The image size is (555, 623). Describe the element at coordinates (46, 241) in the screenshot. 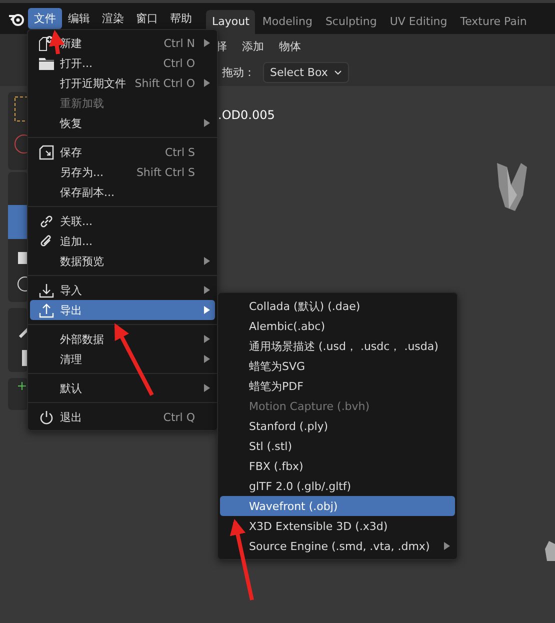

I see `paperclip-icon` at that location.